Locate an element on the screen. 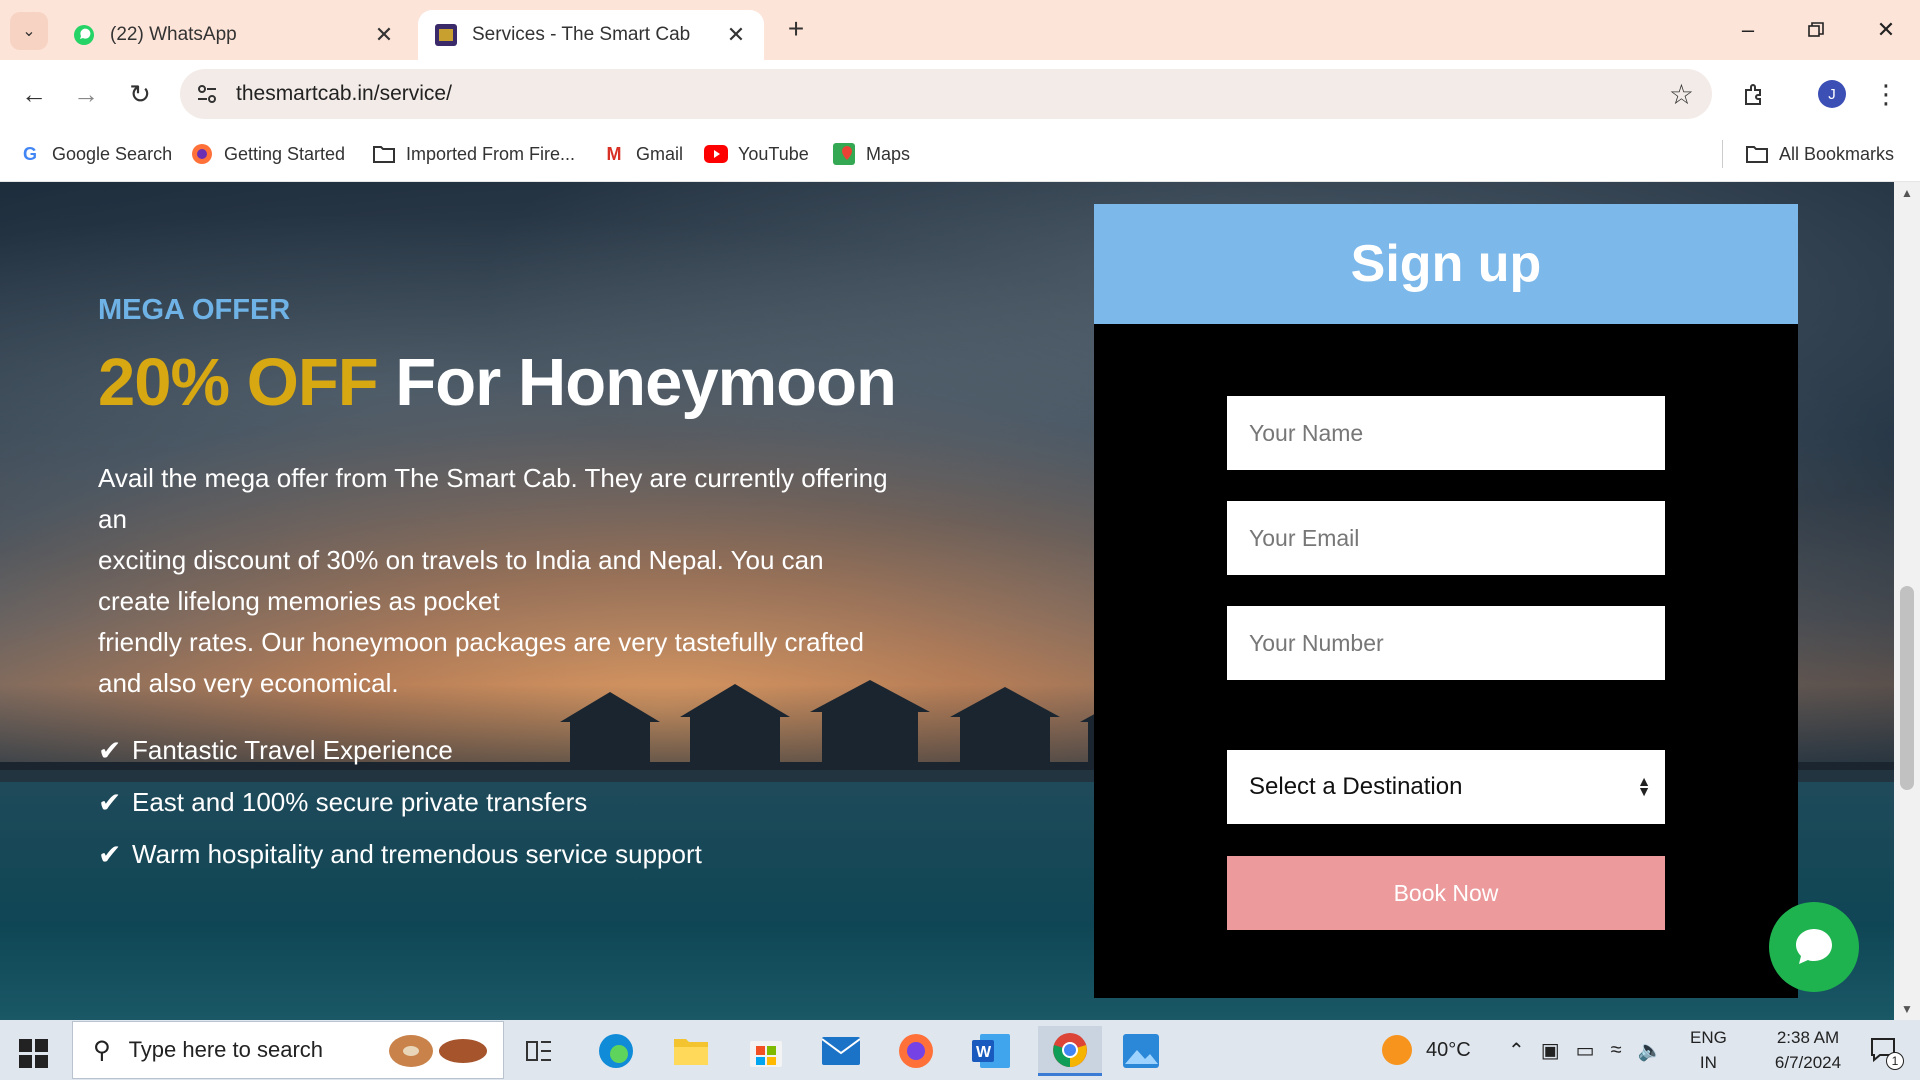 Image resolution: width=1920 pixels, height=1080 pixels. close-window-button: ✕ is located at coordinates (1886, 30).